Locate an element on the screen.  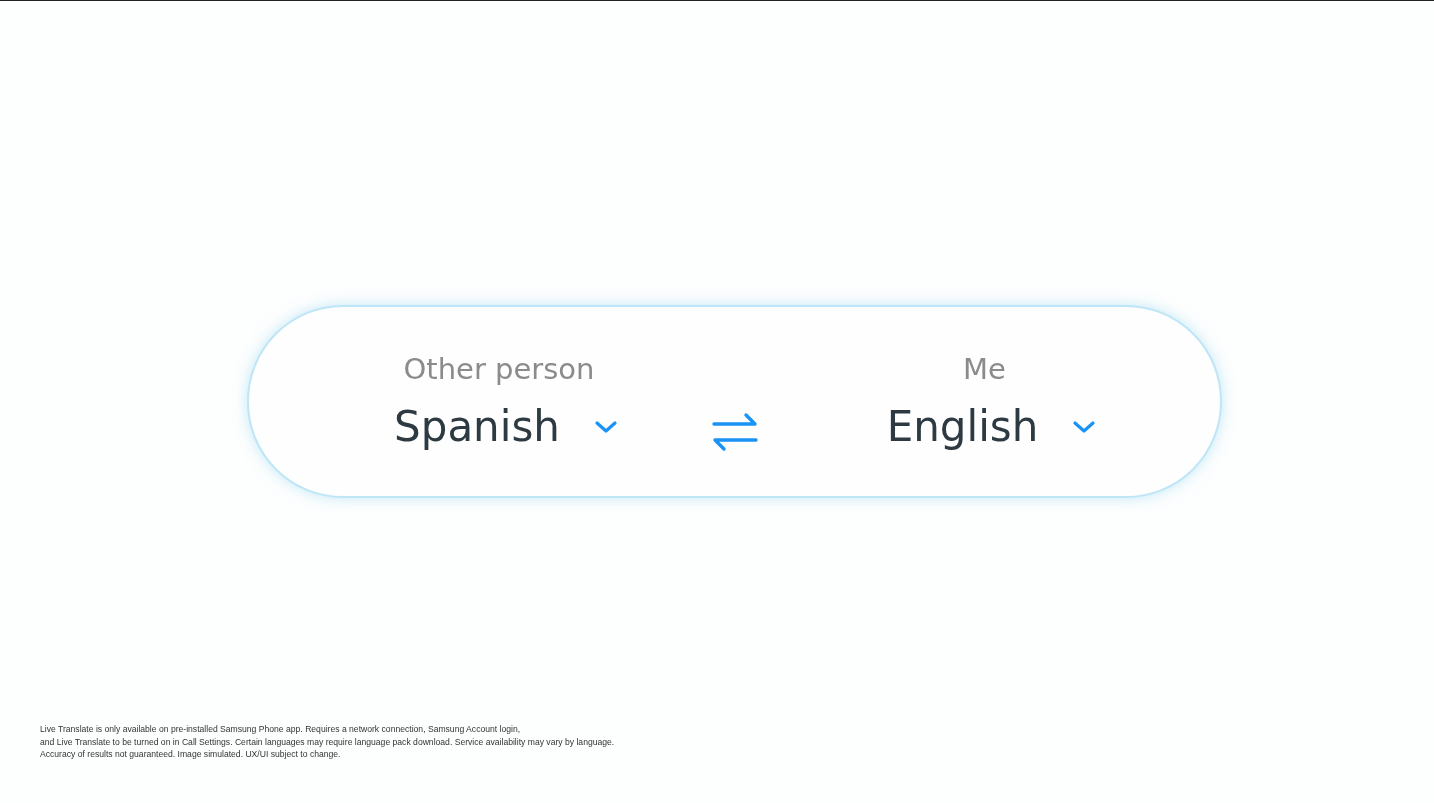
language-dropdown: Spanish is located at coordinates (499, 427).